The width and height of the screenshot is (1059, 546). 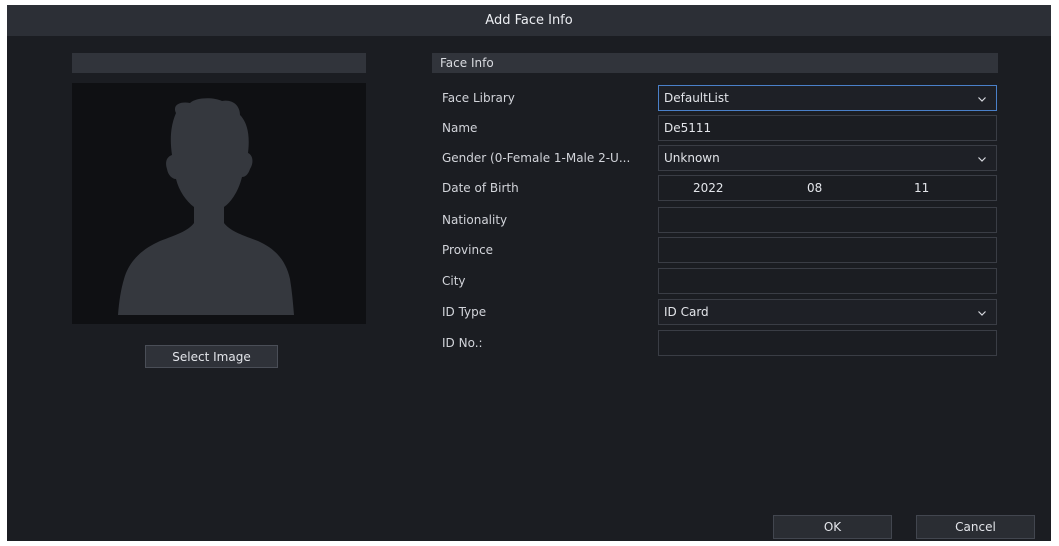 What do you see at coordinates (827, 158) in the screenshot?
I see `gender-select: Unknown` at bounding box center [827, 158].